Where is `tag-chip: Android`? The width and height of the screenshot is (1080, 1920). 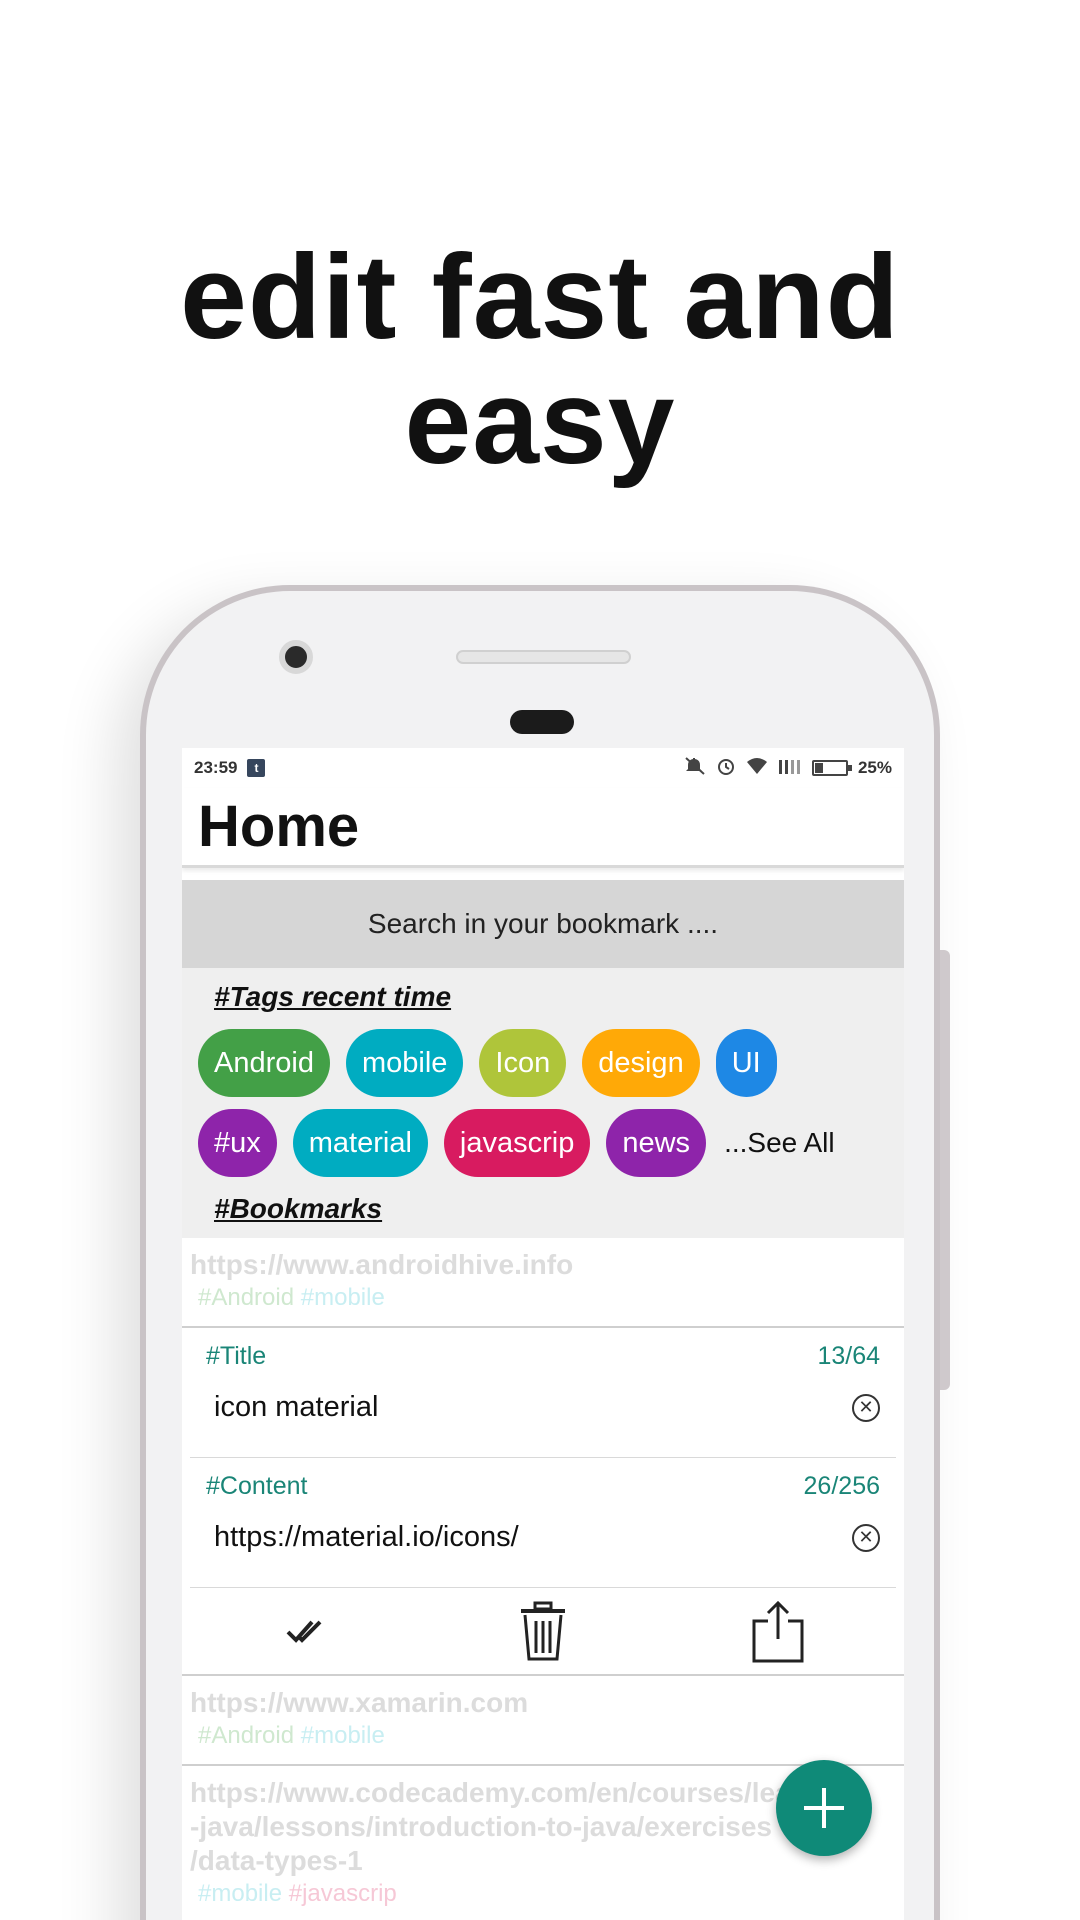
tag-chip: Android is located at coordinates (264, 1063).